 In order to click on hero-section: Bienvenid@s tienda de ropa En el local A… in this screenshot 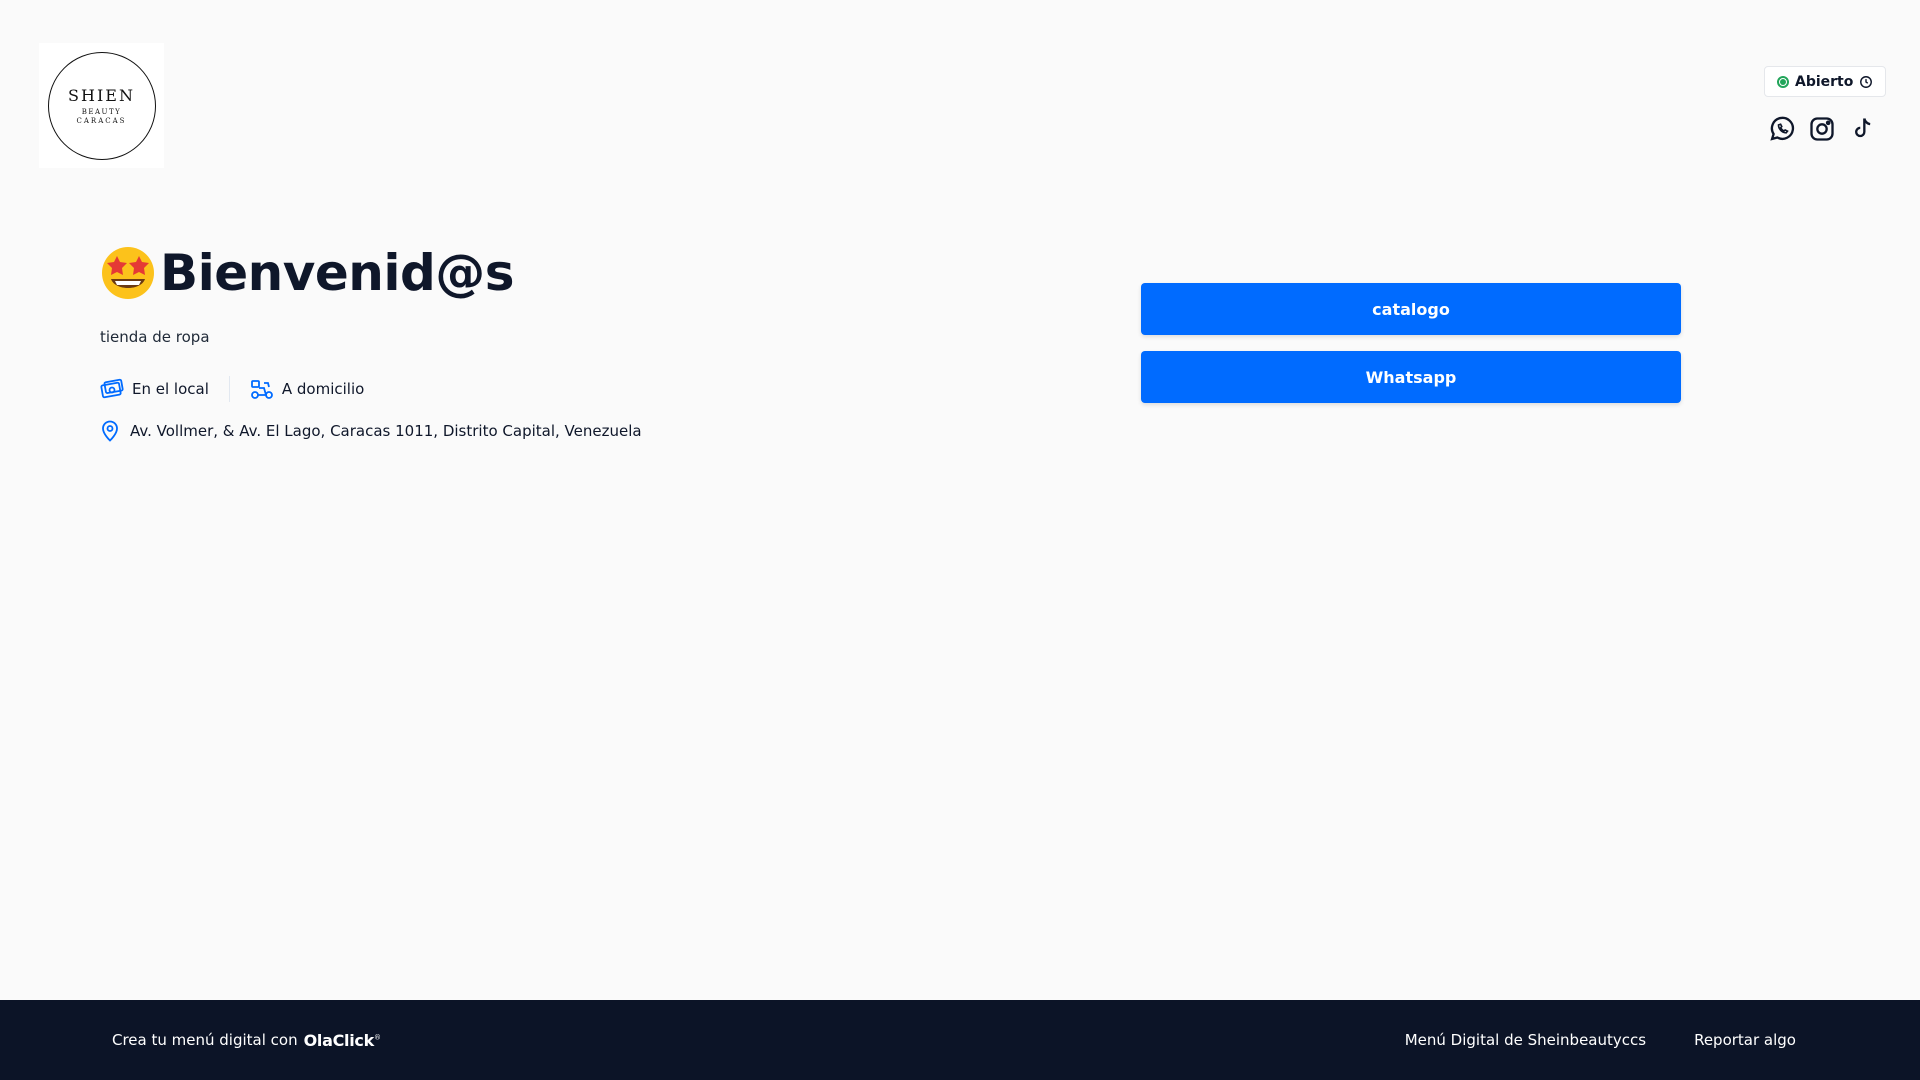, I will do `click(371, 343)`.